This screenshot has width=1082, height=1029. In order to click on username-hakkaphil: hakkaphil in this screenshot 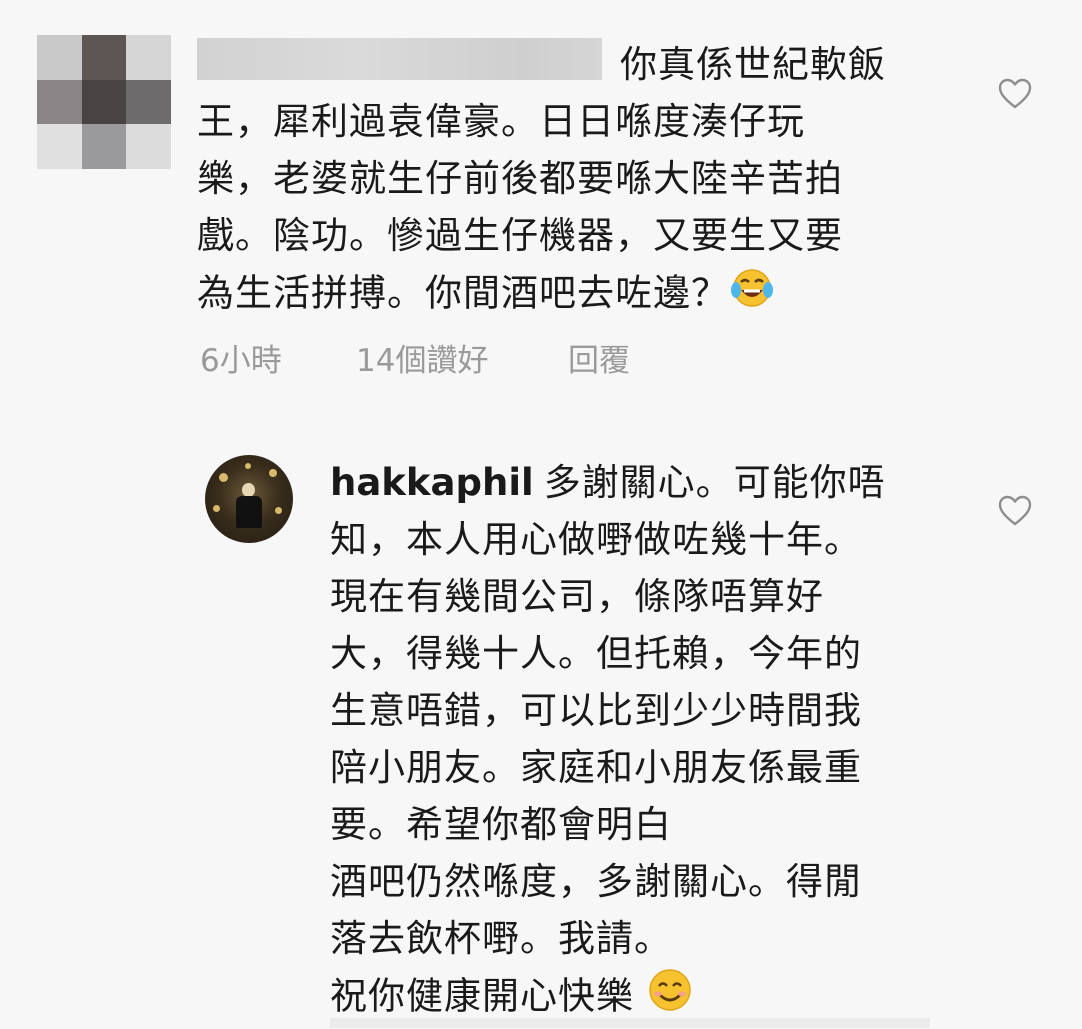, I will do `click(432, 482)`.